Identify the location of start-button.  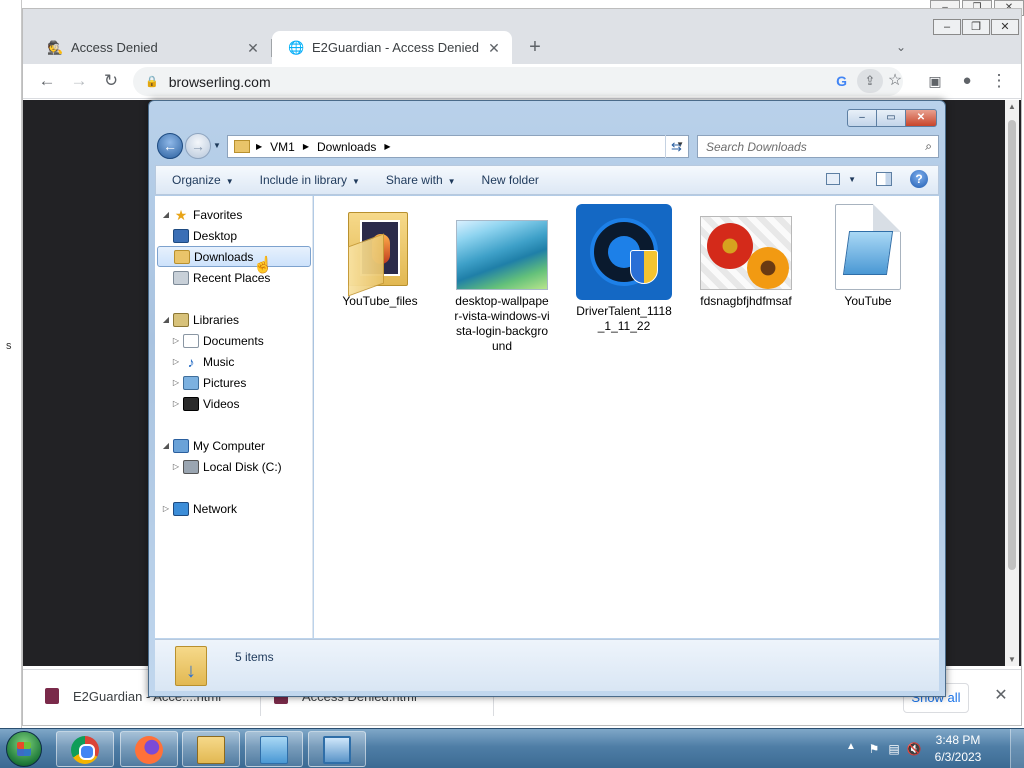
(24, 749).